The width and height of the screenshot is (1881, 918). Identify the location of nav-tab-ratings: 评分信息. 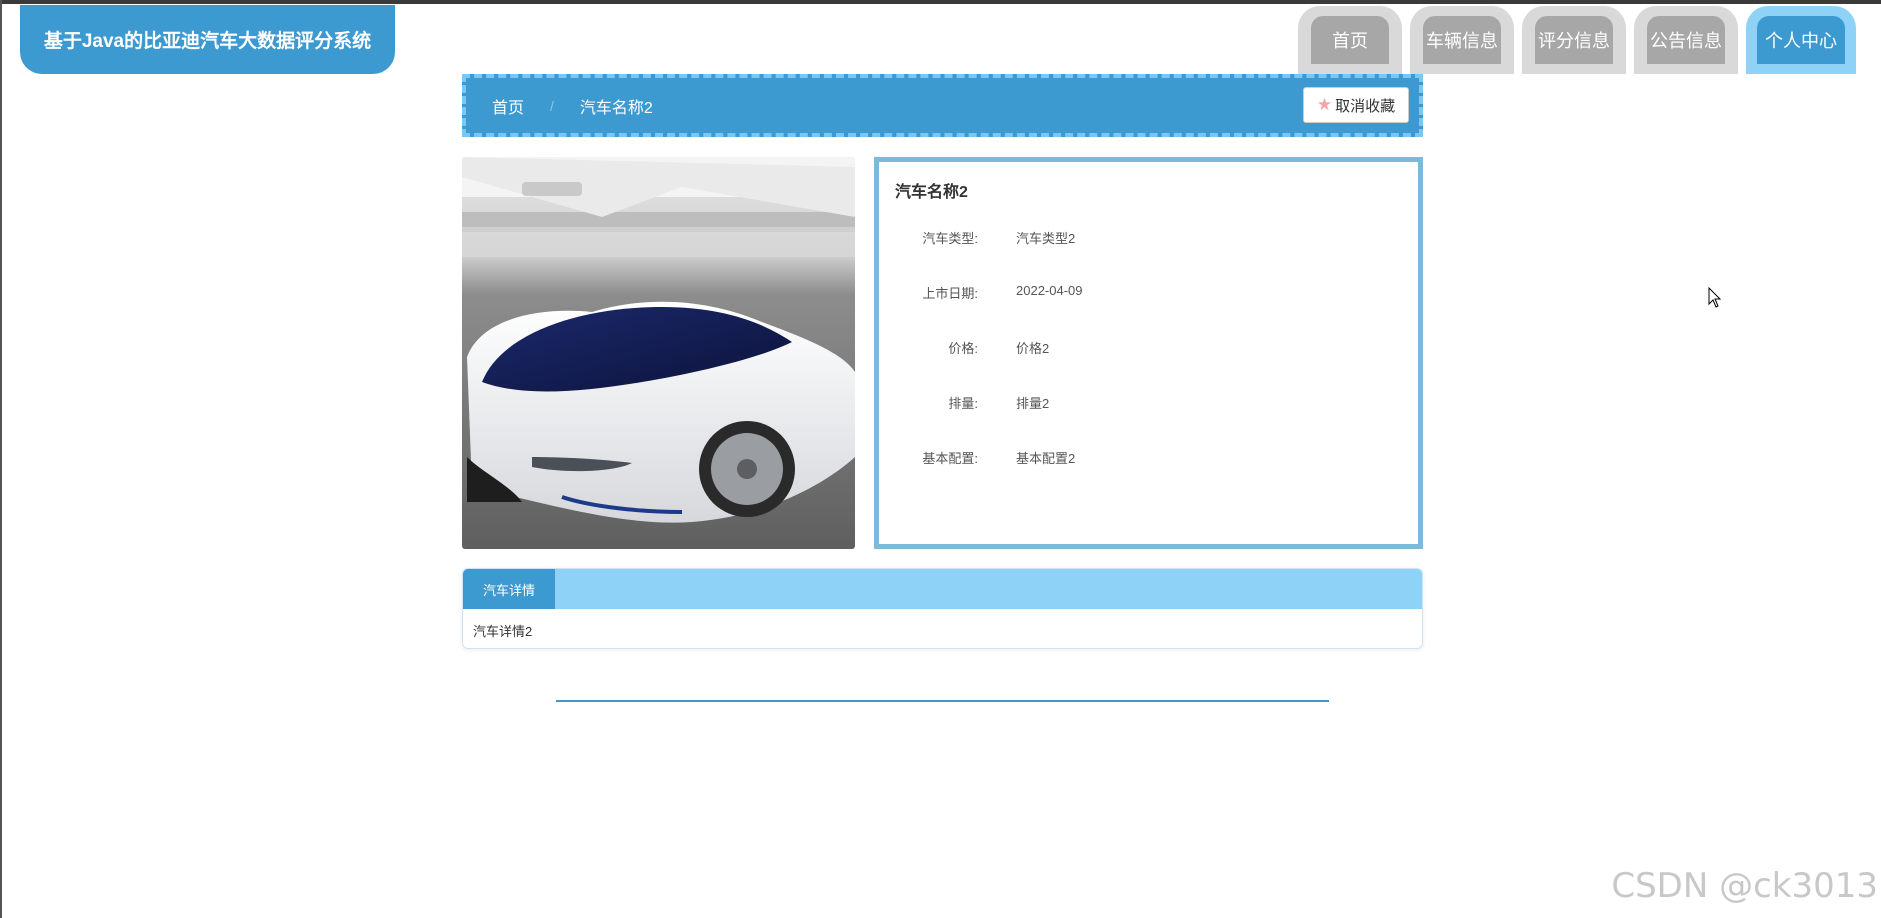
(1574, 40).